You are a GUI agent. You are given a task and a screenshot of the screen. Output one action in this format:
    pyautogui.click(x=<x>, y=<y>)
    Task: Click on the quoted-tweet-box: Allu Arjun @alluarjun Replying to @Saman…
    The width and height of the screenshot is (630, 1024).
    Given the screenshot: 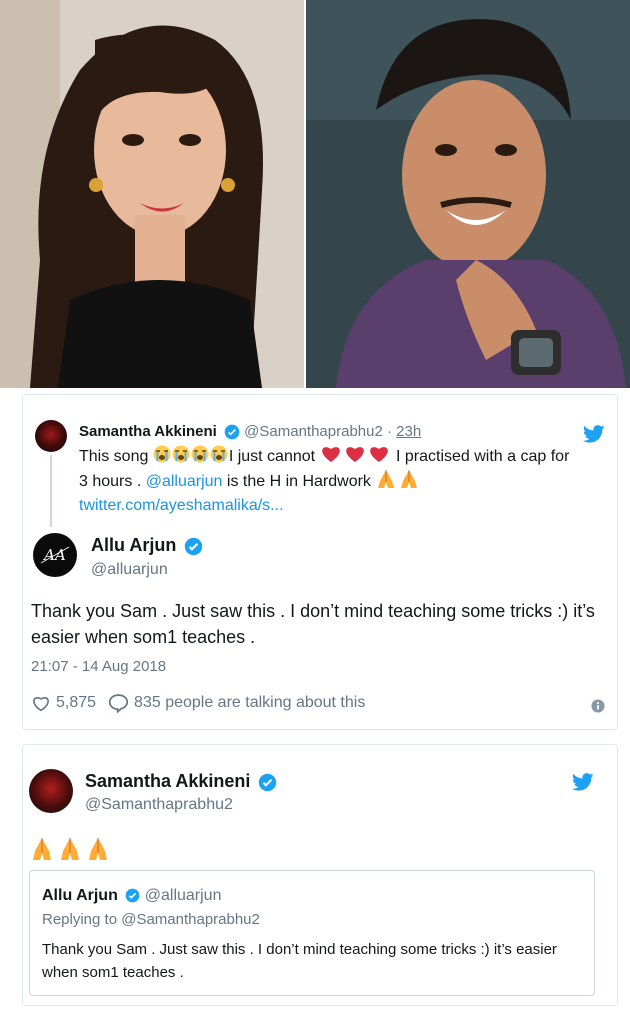 What is the action you would take?
    pyautogui.click(x=312, y=933)
    